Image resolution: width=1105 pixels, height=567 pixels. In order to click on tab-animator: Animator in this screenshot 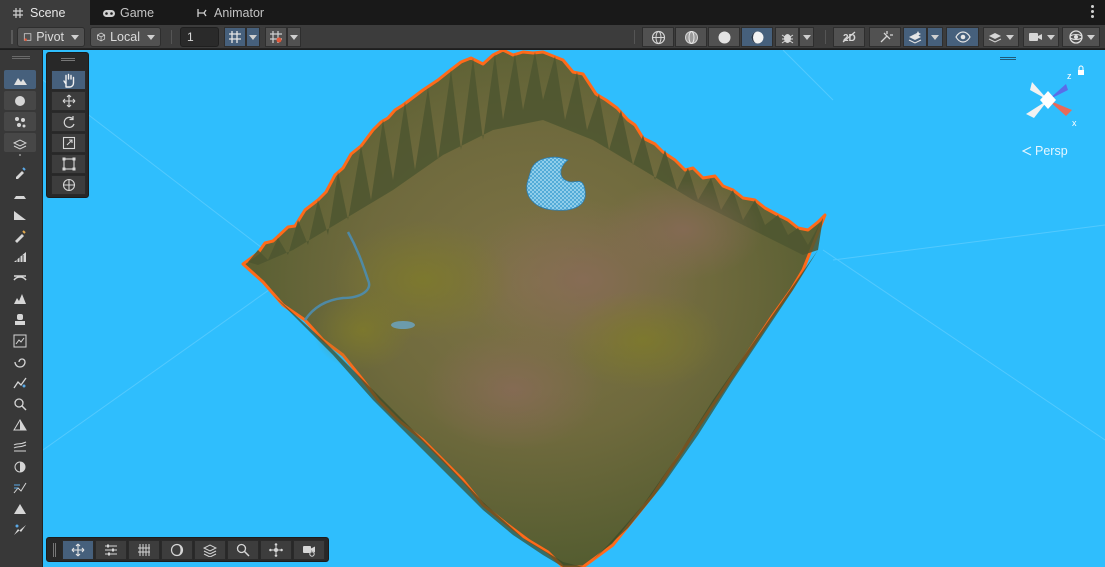, I will do `click(230, 12)`.